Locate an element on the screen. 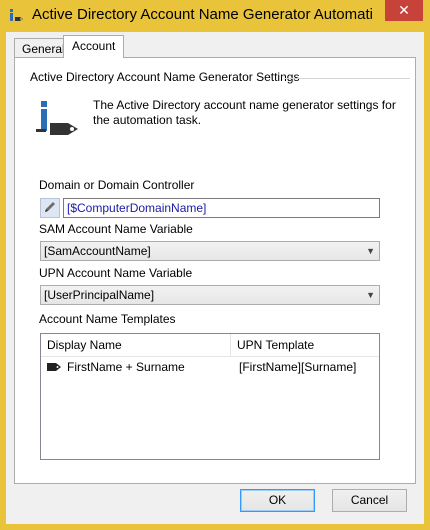  upn-variable-dropdown: [UserPrincipalName] ▼ is located at coordinates (210, 295).